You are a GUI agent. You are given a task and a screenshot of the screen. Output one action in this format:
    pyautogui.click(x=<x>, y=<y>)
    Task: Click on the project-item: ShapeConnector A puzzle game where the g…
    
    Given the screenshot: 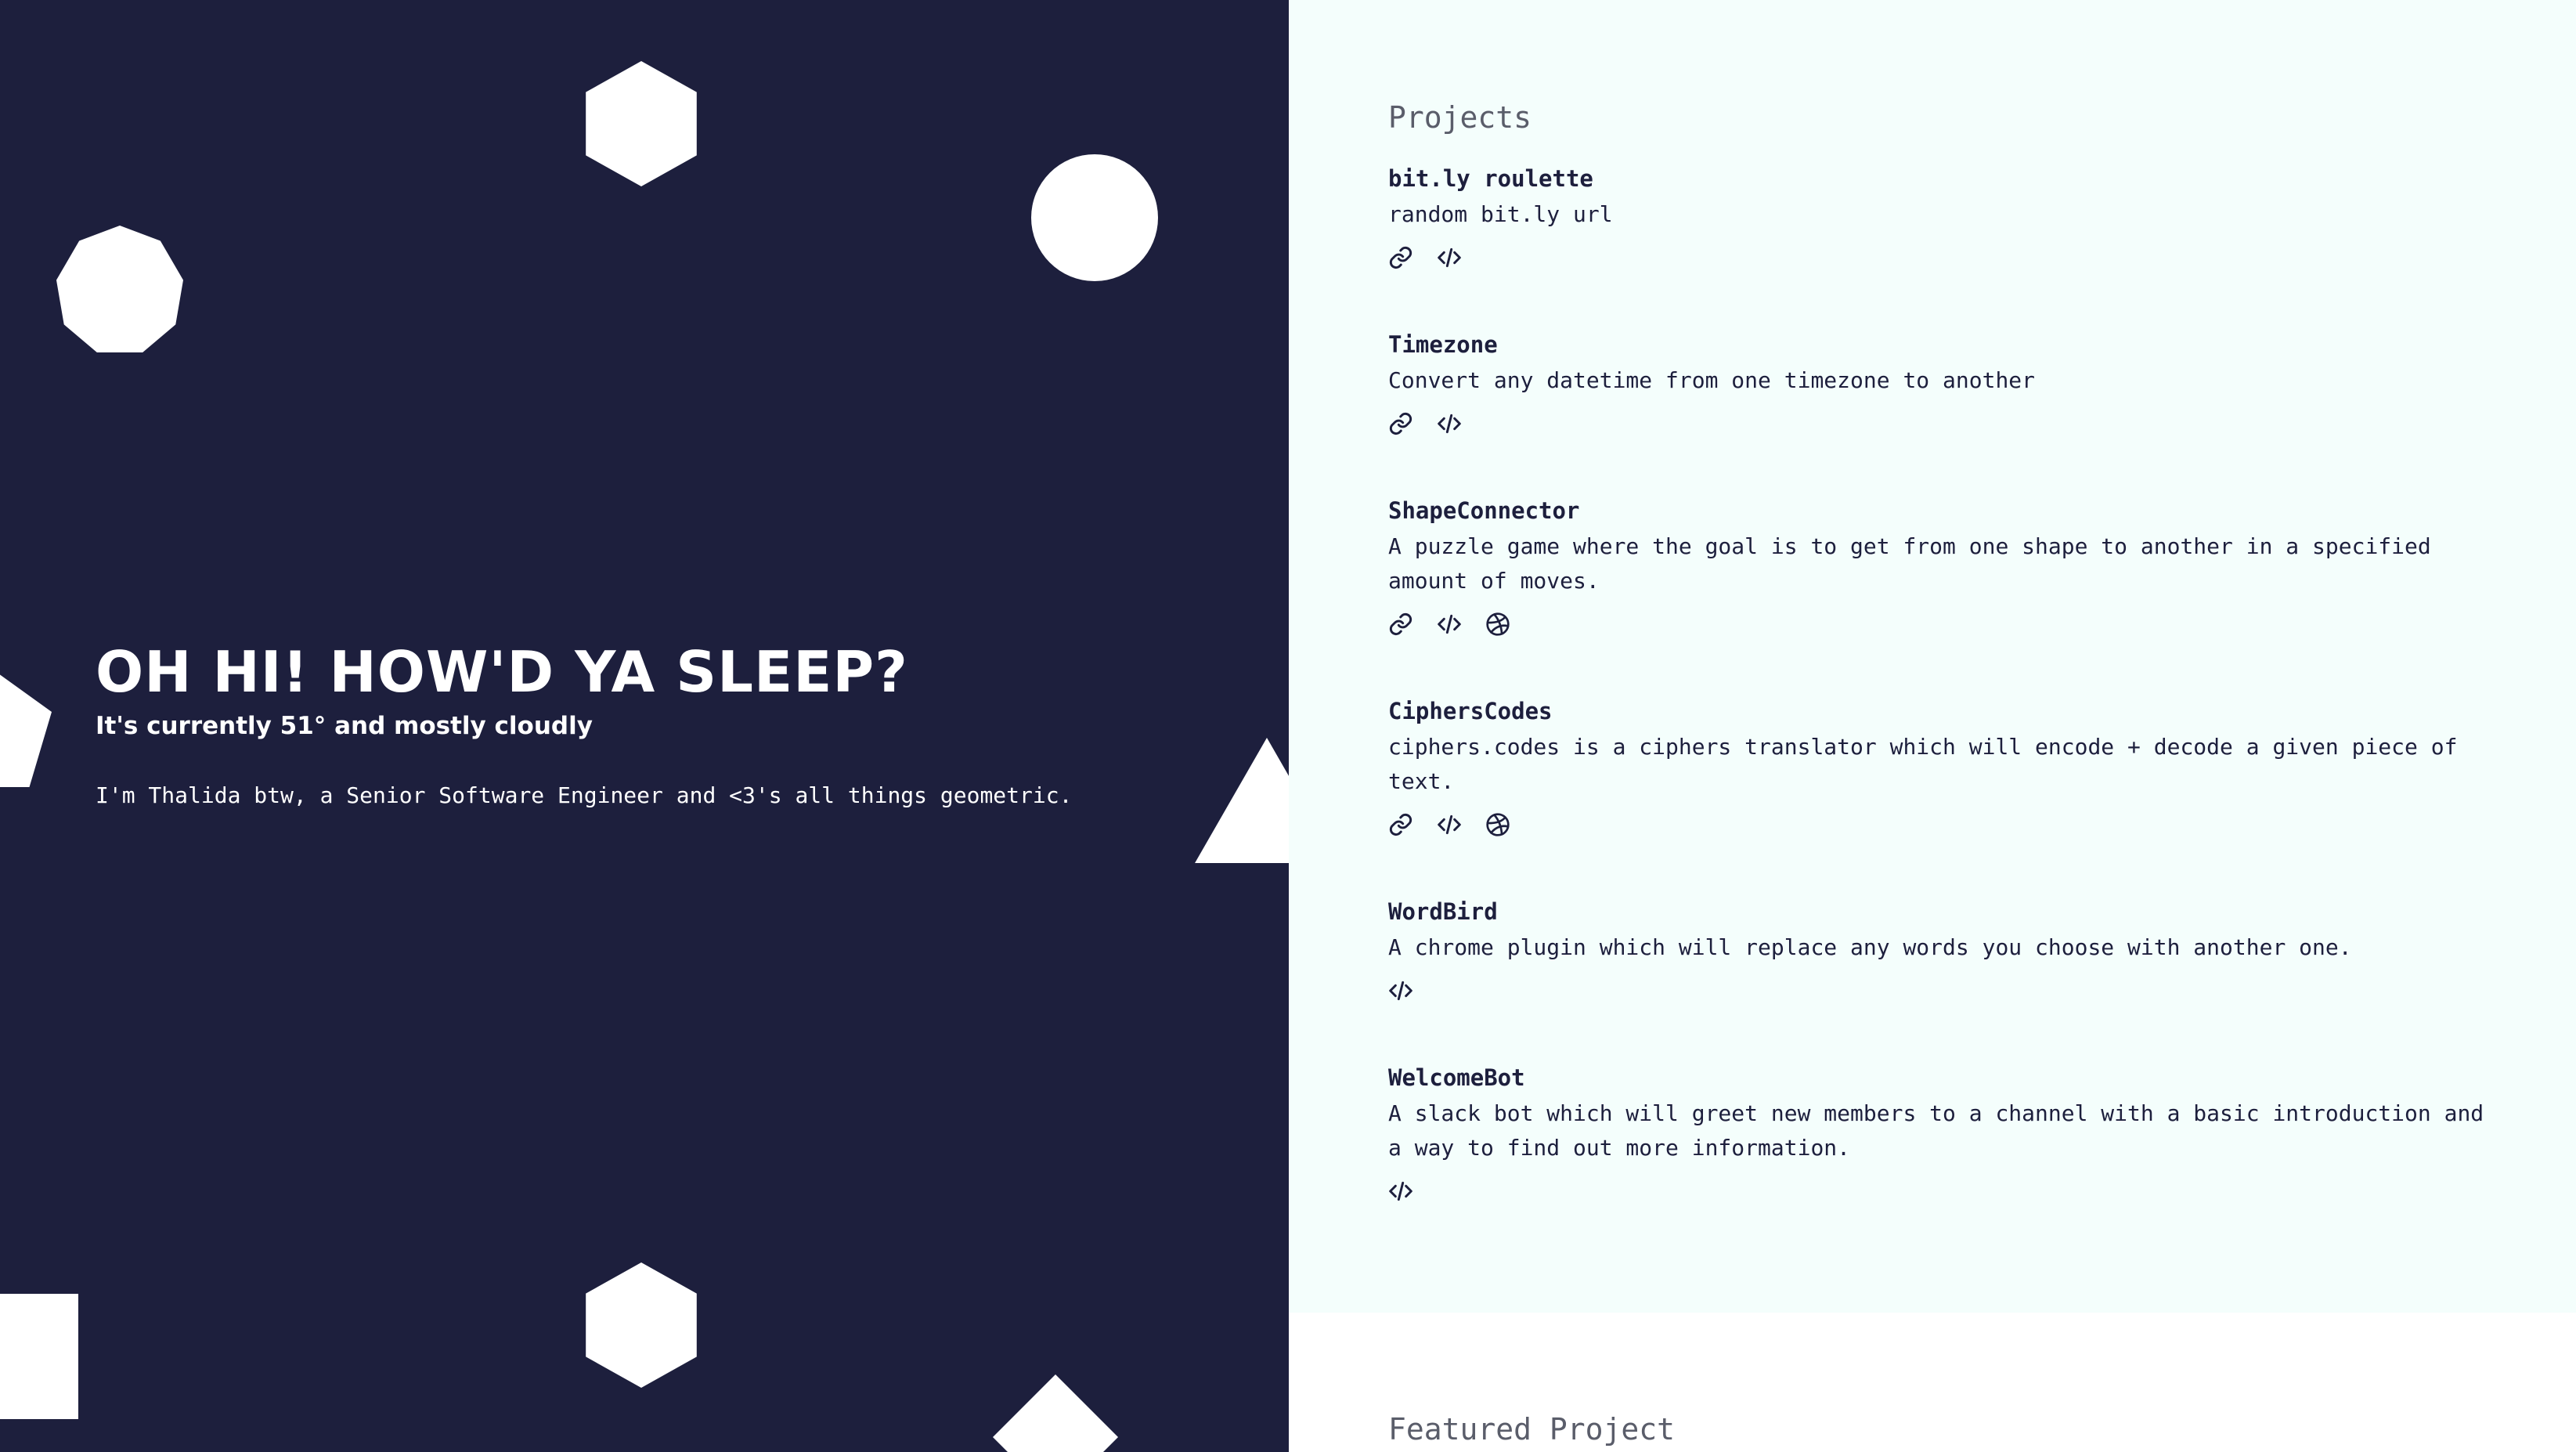 What is the action you would take?
    pyautogui.click(x=1944, y=566)
    